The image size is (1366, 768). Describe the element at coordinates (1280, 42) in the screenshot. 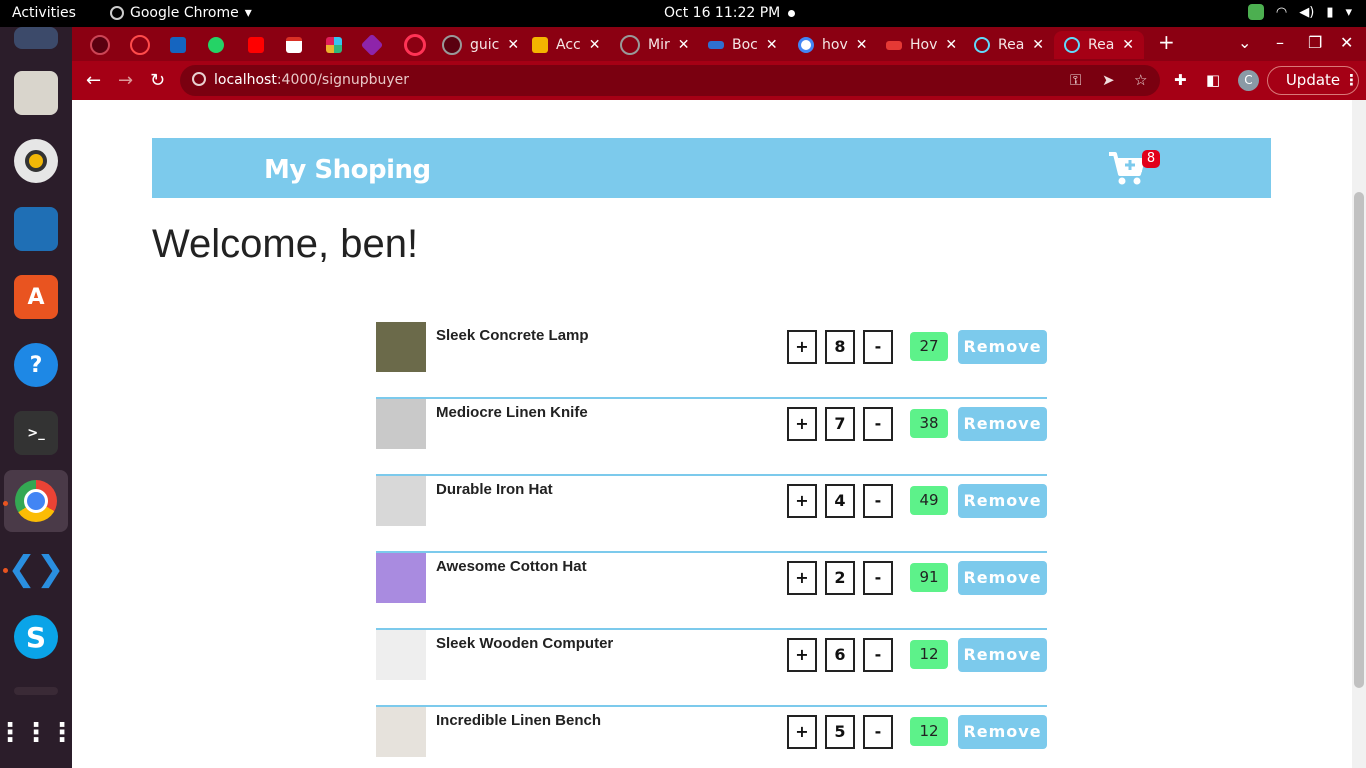

I see `minimize-icon: –` at that location.